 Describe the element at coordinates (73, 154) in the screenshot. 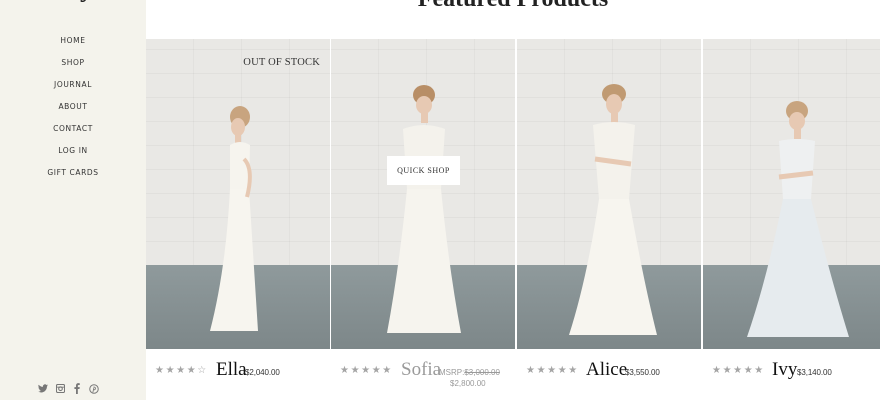

I see `nav-log-in: LOG IN` at that location.